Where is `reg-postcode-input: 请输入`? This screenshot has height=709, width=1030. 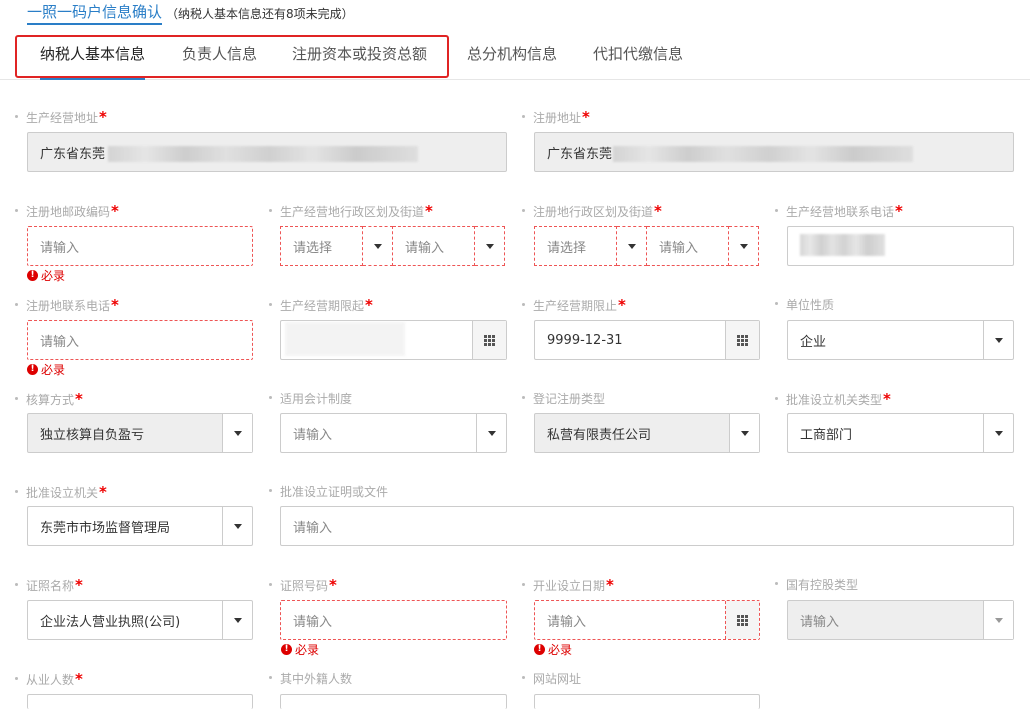
reg-postcode-input: 请输入 is located at coordinates (140, 246).